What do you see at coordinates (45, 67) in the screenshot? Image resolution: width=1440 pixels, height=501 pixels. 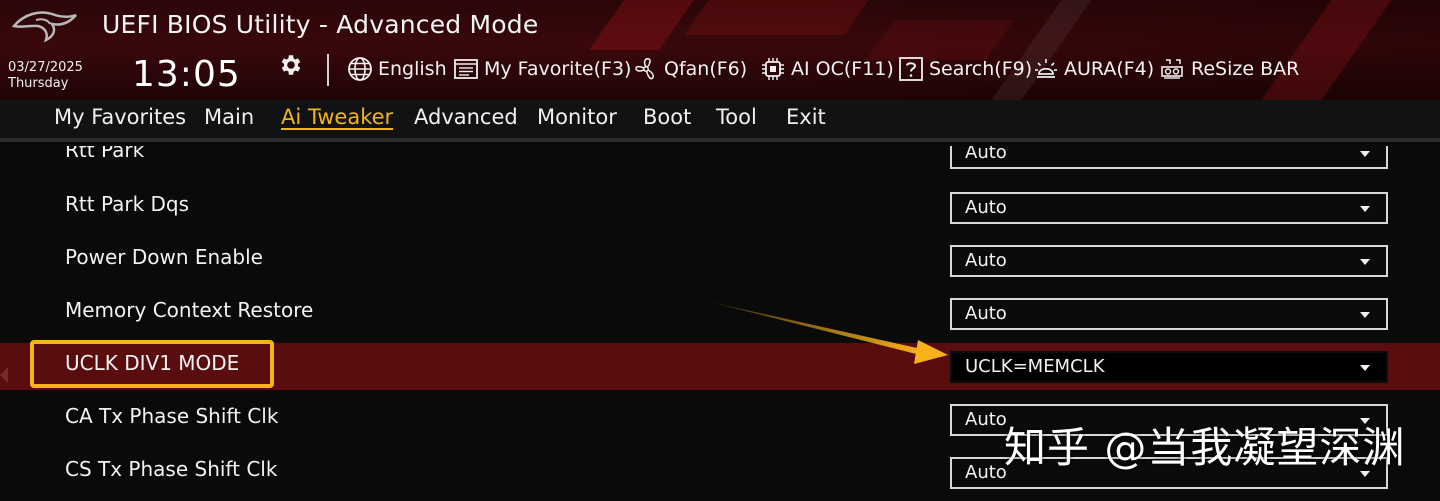 I see `date-text: 03/27/2025` at bounding box center [45, 67].